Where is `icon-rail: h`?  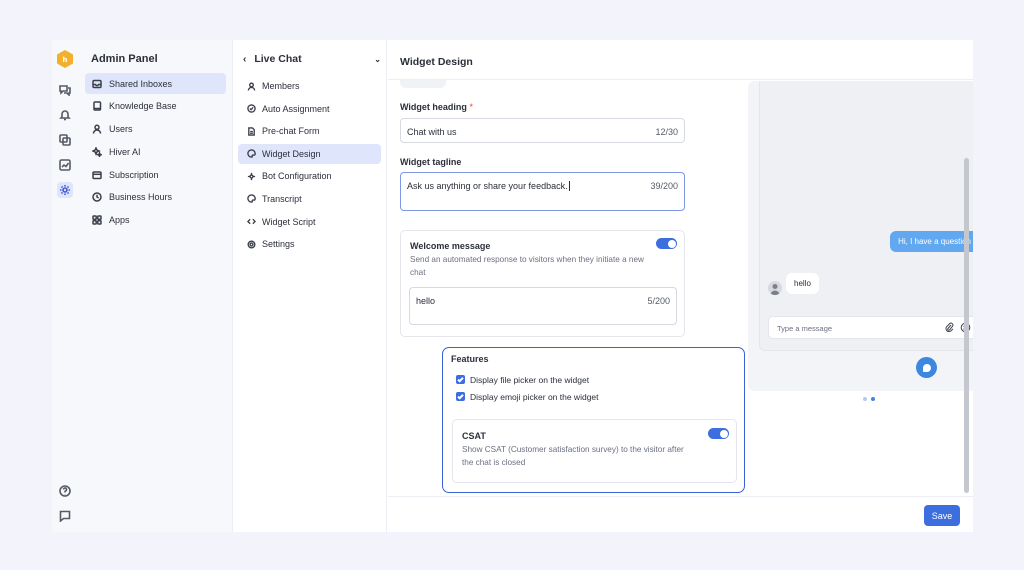
icon-rail: h is located at coordinates (65, 286).